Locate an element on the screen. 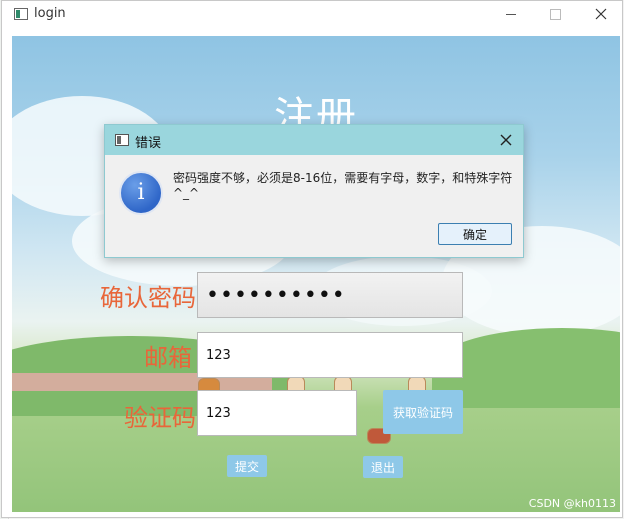 Image resolution: width=624 pixels, height=519 pixels. confirm-password-input: •••••••••• is located at coordinates (330, 295).